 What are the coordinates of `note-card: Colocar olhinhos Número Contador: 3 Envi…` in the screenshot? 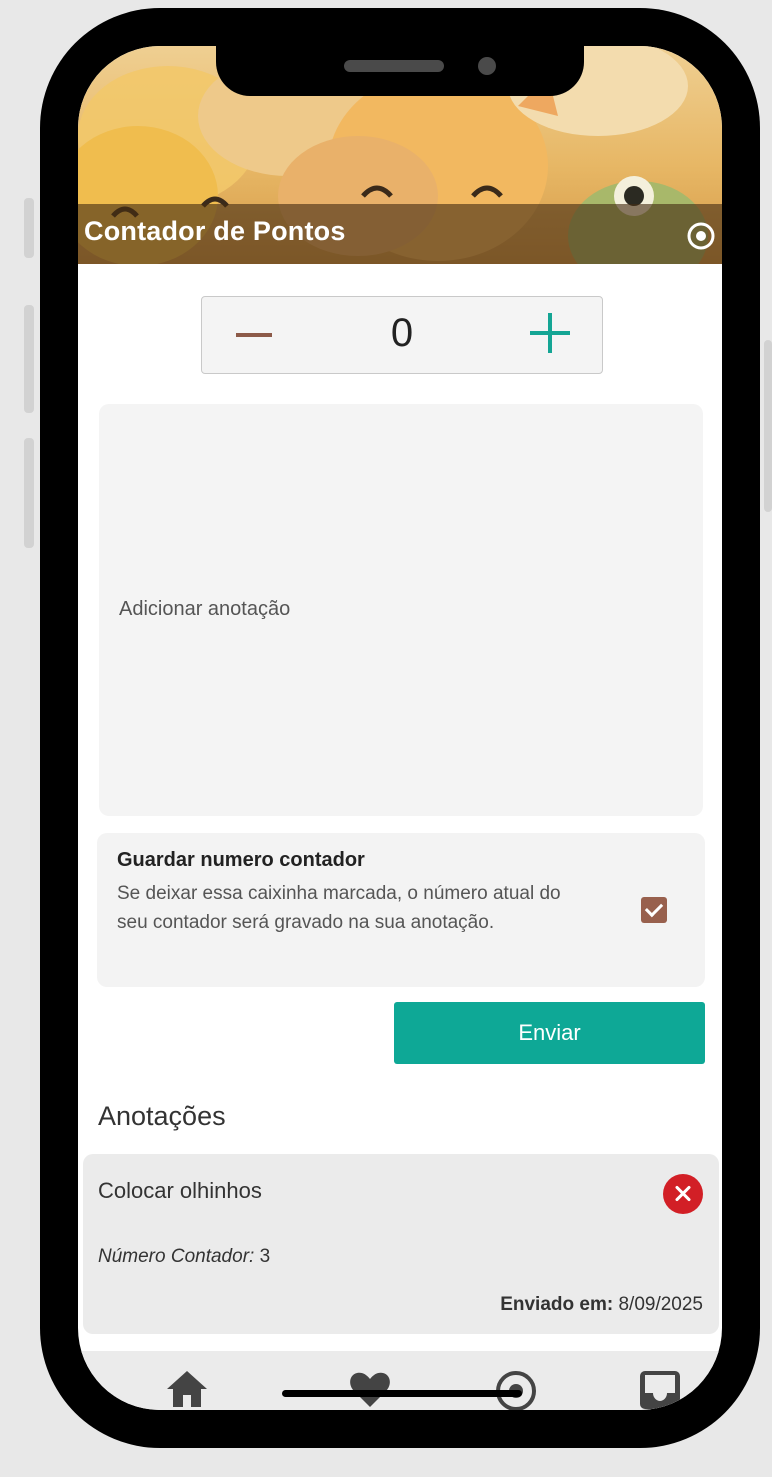 It's located at (401, 1244).